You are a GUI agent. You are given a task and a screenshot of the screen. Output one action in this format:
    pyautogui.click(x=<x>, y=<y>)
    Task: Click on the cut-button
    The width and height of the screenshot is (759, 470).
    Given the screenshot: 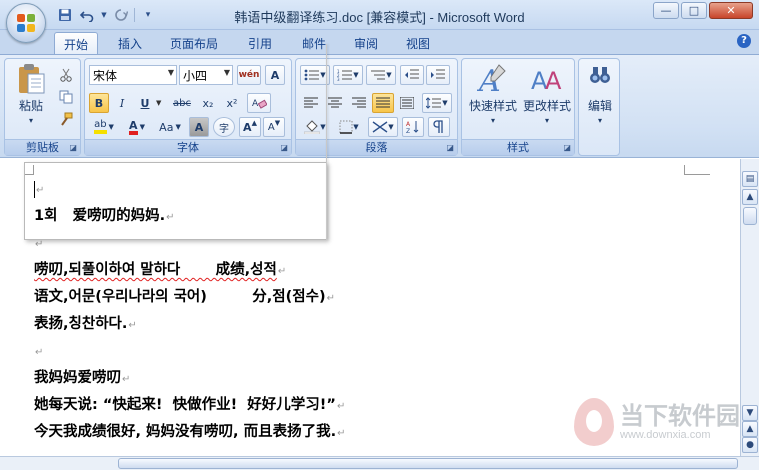 What is the action you would take?
    pyautogui.click(x=66, y=75)
    